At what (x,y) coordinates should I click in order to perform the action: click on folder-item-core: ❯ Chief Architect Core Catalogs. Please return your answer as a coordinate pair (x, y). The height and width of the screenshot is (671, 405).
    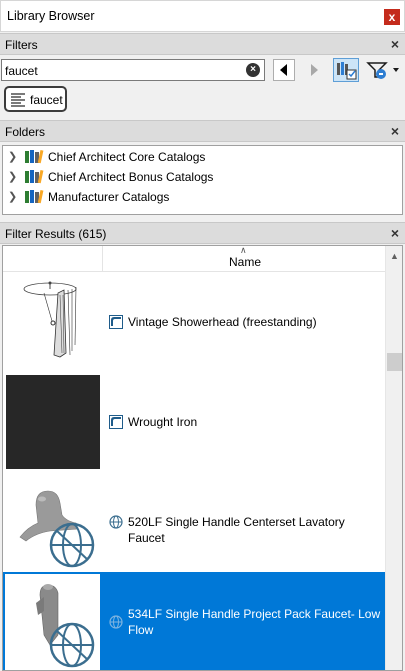
    Looking at the image, I should click on (202, 157).